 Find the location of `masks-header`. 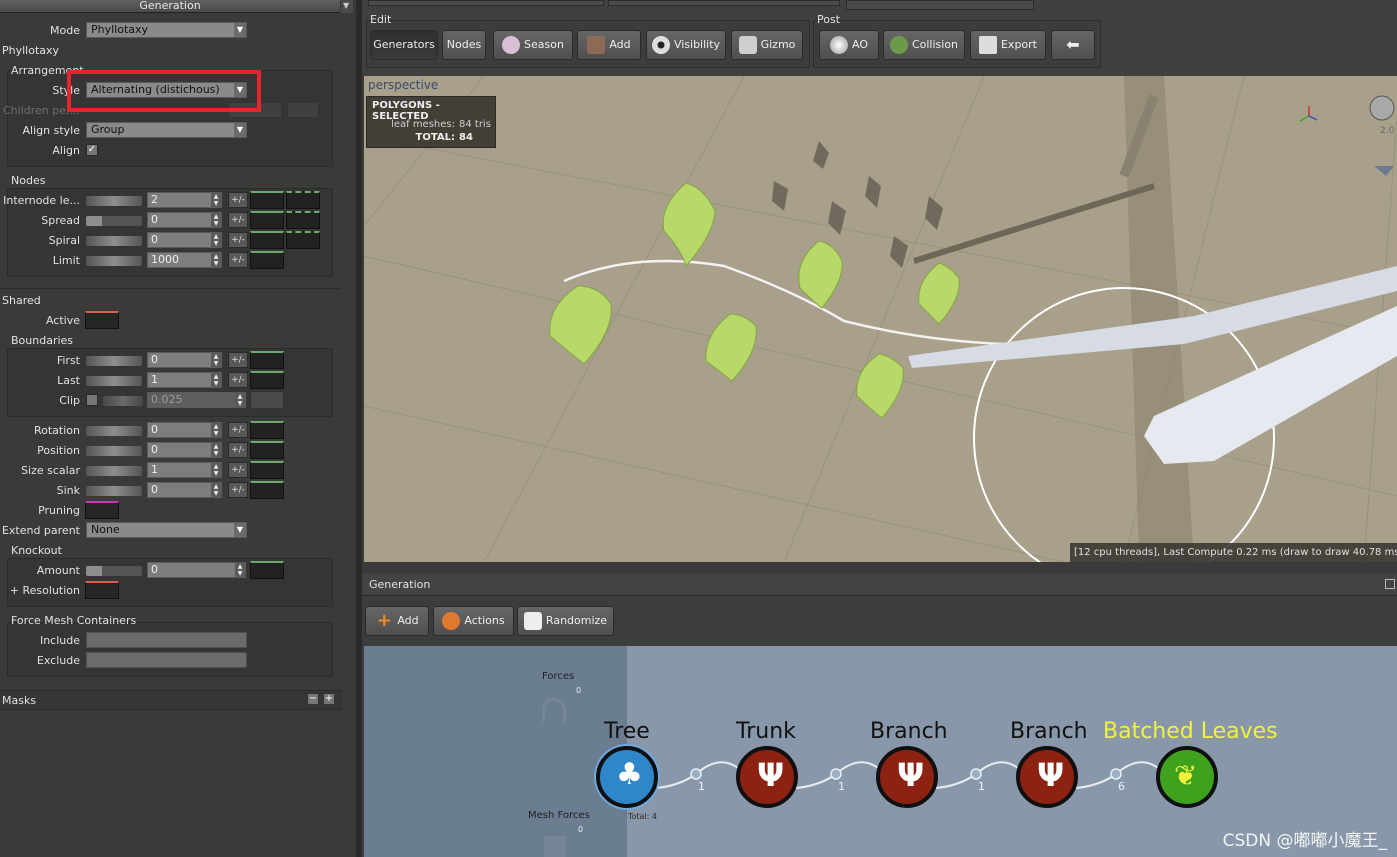

masks-header is located at coordinates (171, 700).